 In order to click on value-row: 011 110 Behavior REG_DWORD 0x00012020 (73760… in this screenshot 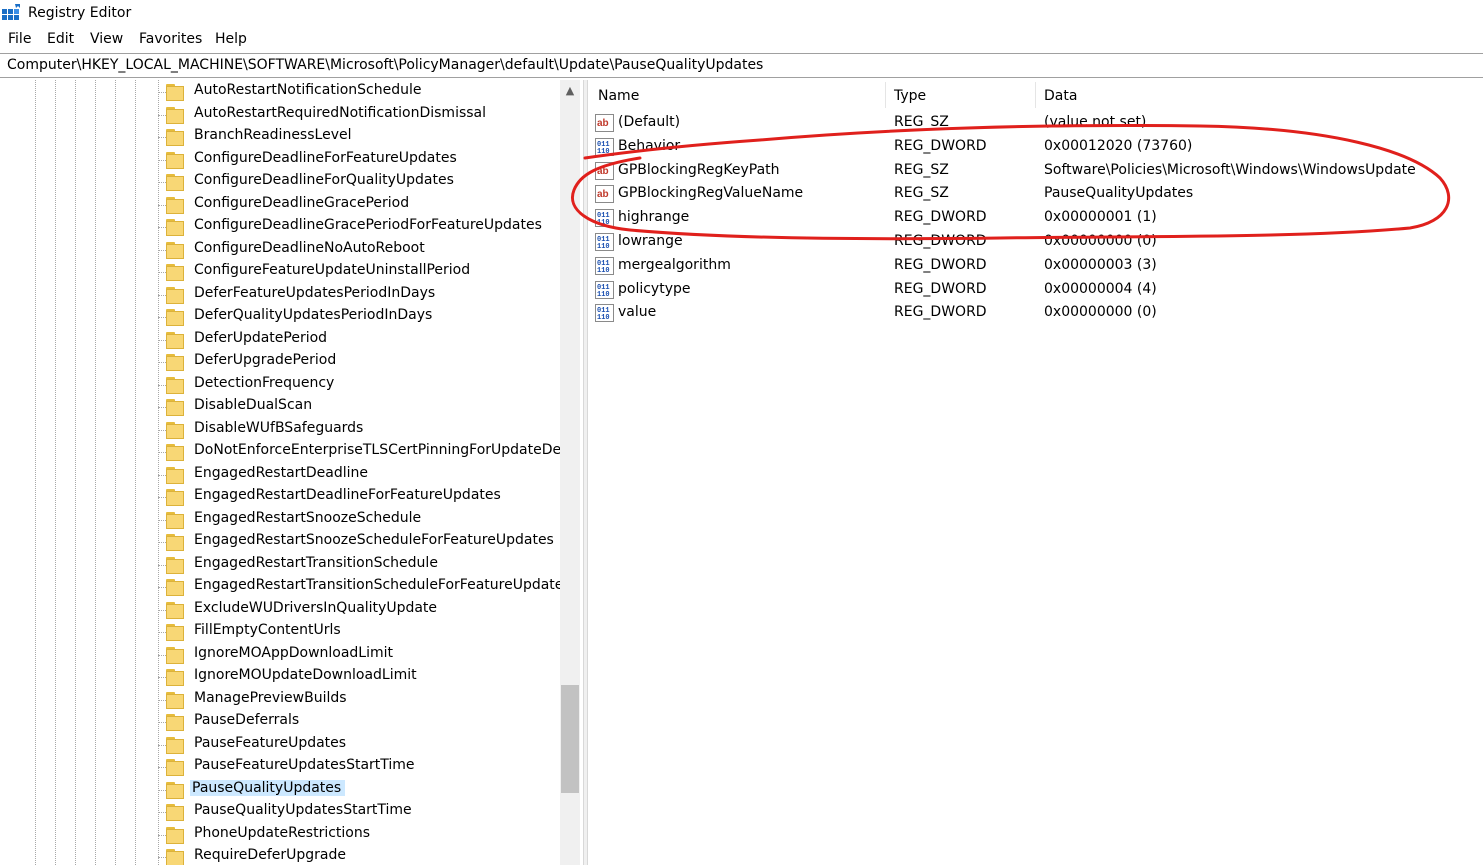, I will do `click(1036, 147)`.